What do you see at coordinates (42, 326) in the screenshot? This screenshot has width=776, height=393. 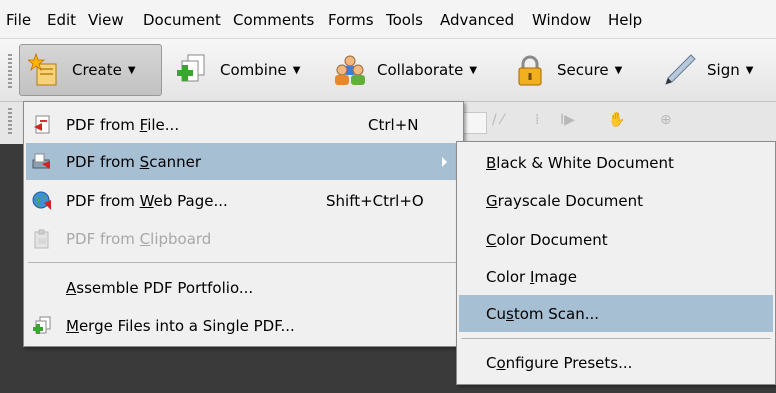 I see `merge-icon` at bounding box center [42, 326].